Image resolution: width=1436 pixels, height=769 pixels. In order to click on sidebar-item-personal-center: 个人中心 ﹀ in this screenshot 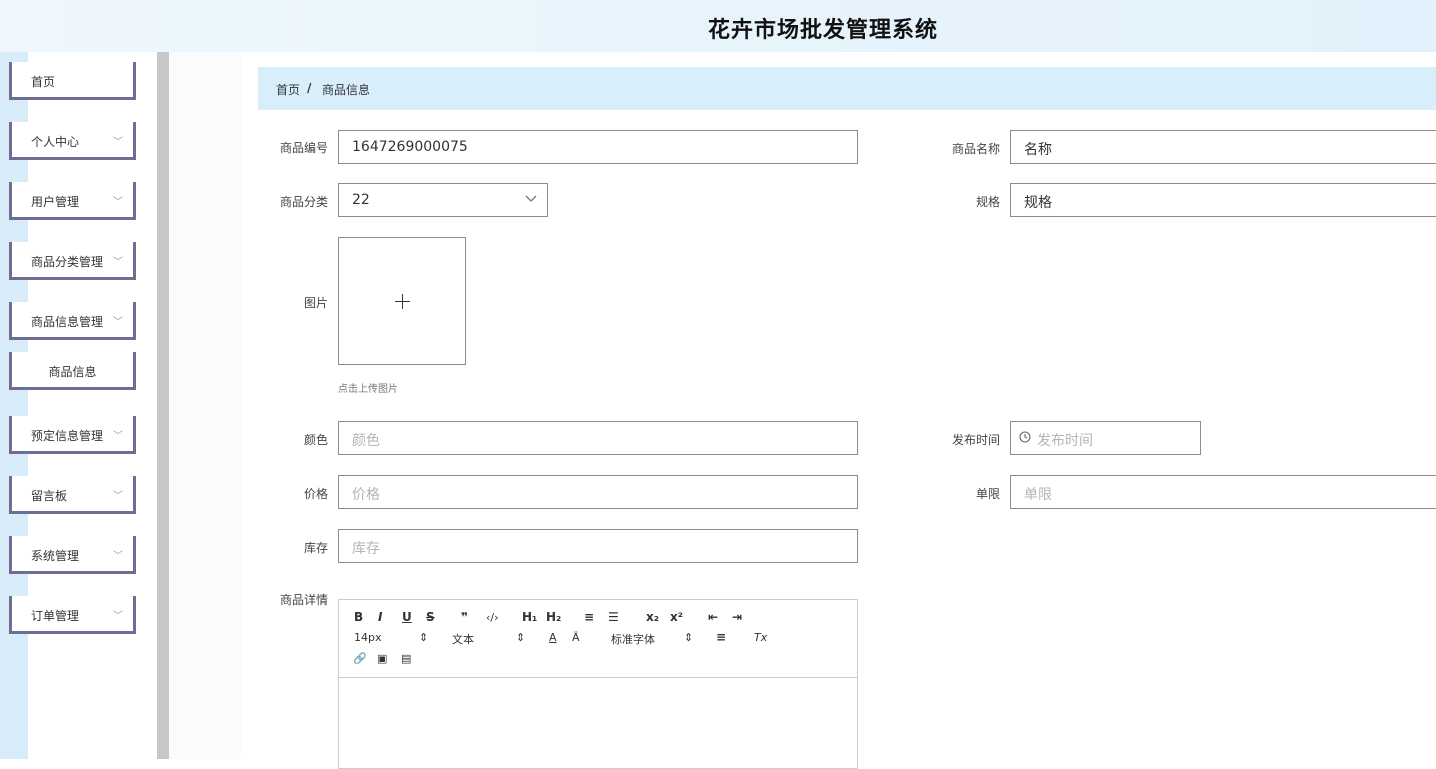, I will do `click(72, 141)`.